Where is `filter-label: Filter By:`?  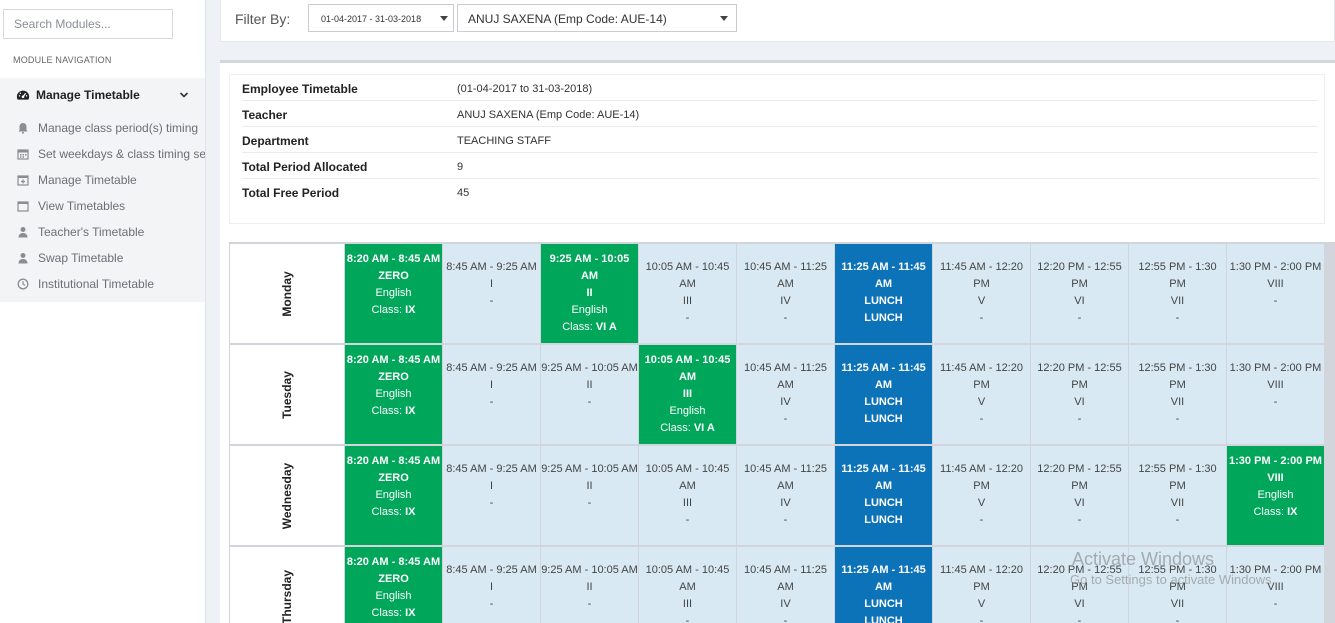
filter-label: Filter By: is located at coordinates (263, 19).